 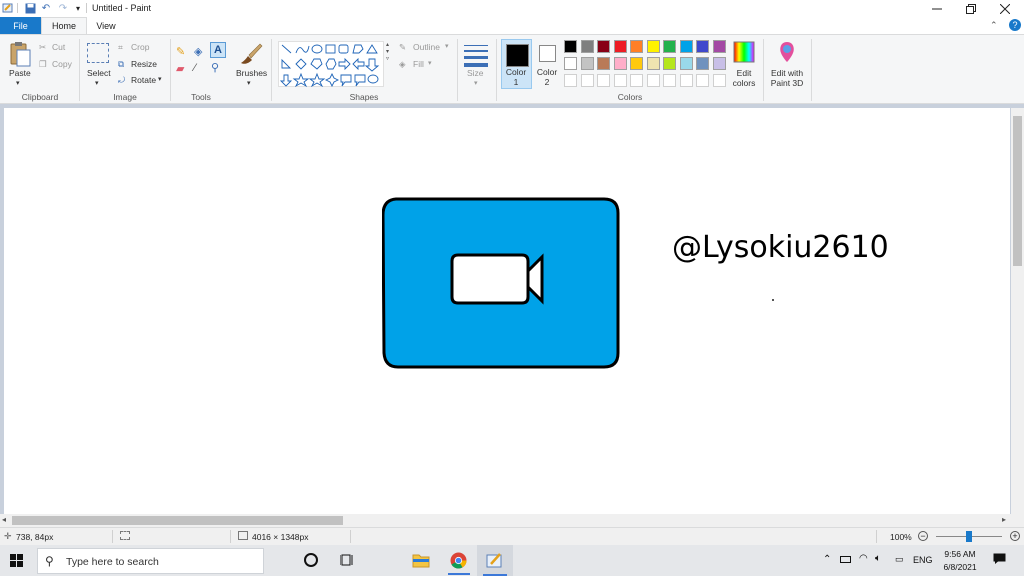 What do you see at coordinates (150, 561) in the screenshot?
I see `taskbar-search: ⚲ Type here to search` at bounding box center [150, 561].